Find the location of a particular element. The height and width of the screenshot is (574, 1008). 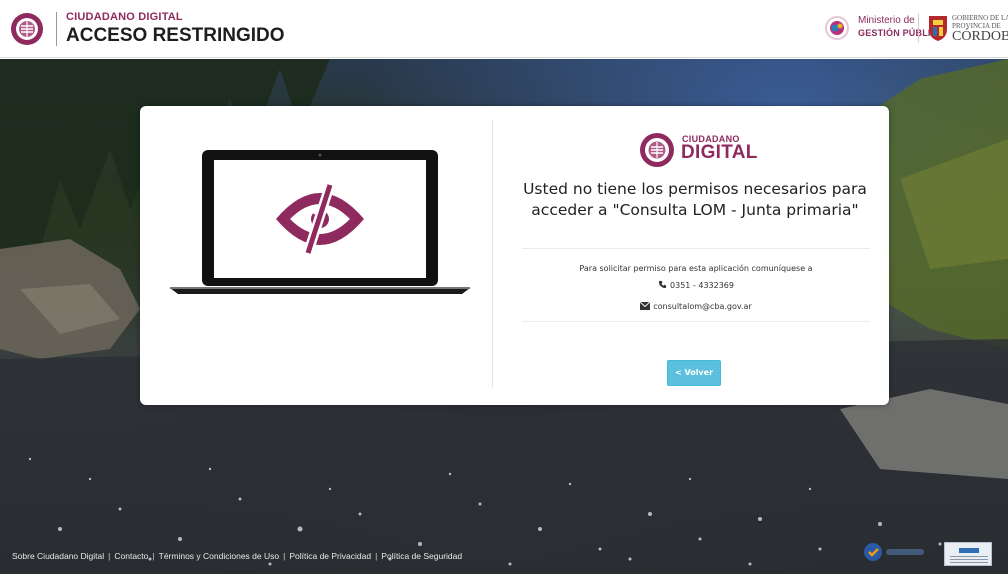

laptop-illustration is located at coordinates (320, 222).